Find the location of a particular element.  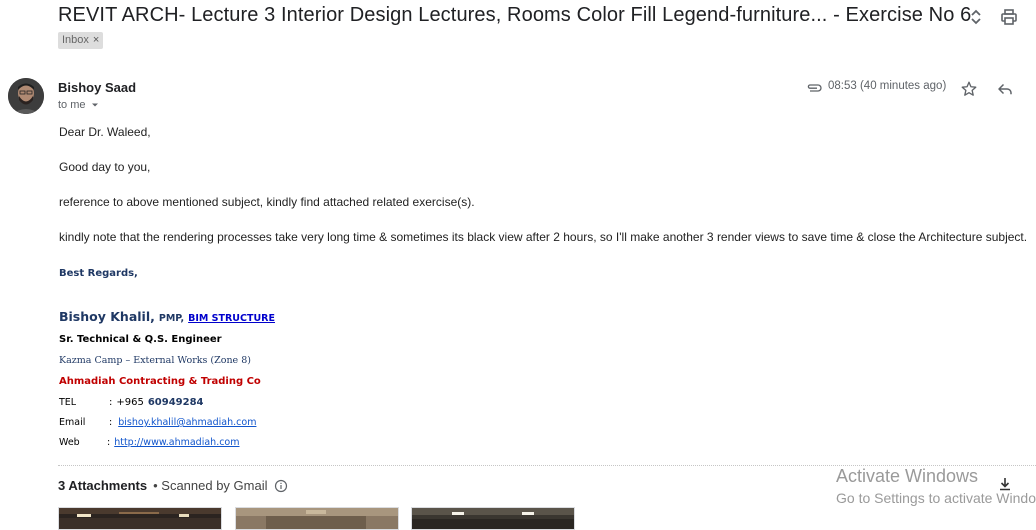

signature-tel: : +965 60949284 is located at coordinates (156, 402).